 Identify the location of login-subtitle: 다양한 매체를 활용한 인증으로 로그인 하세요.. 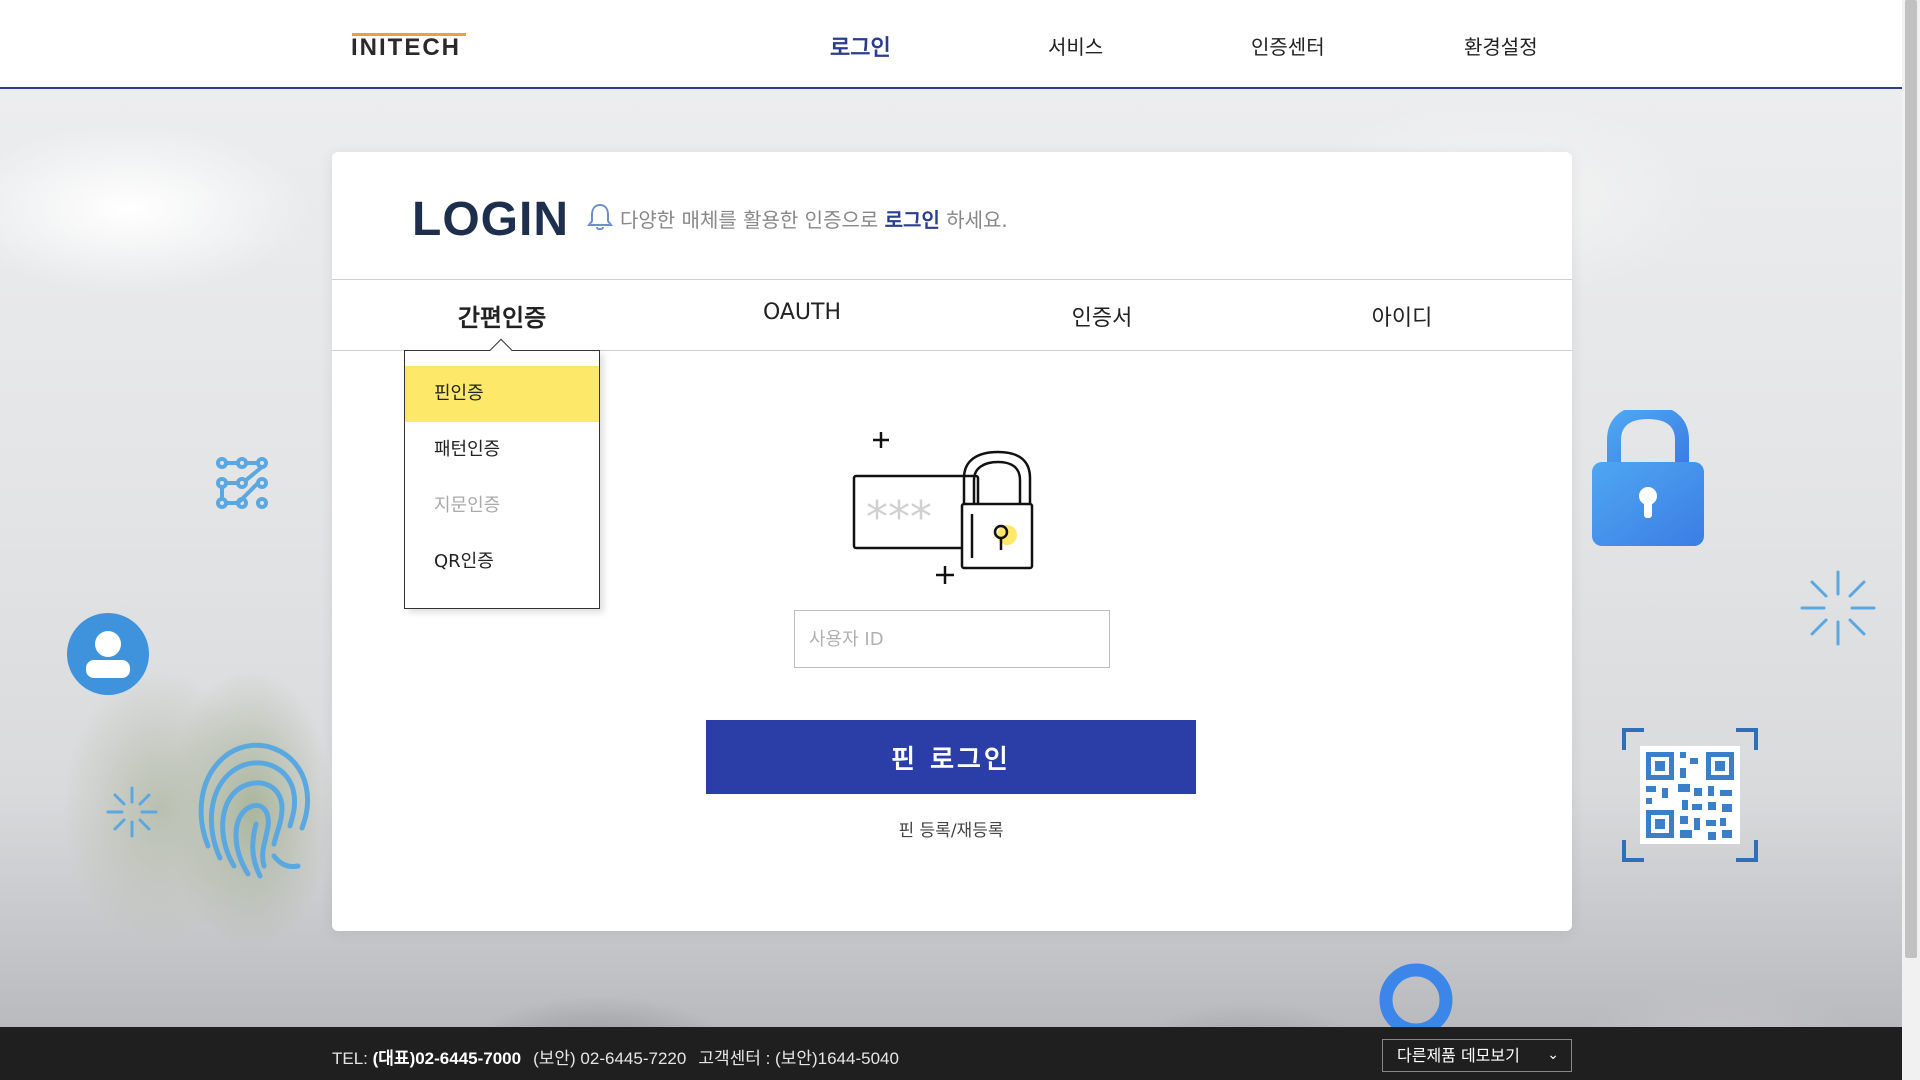
(814, 218).